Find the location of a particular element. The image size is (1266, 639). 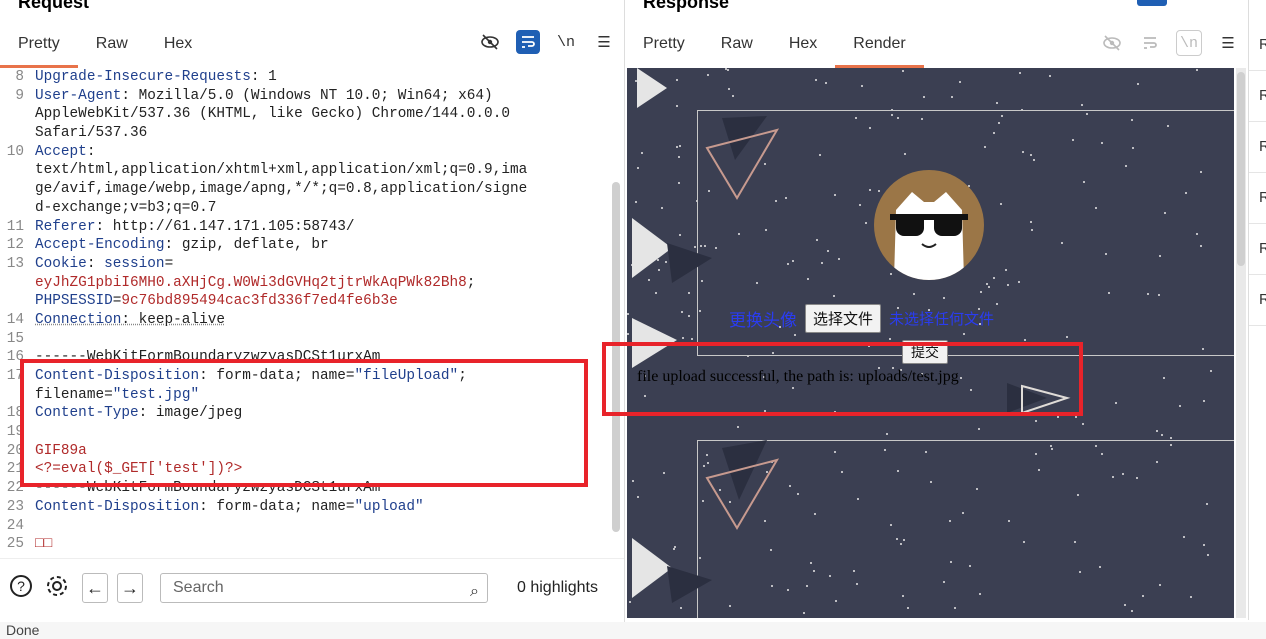

upload-row: 更换头像 选择文件 未选择任何文件 is located at coordinates (861, 318).